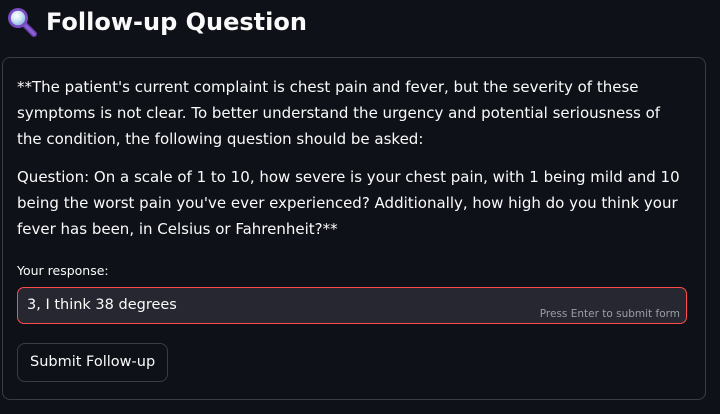 The height and width of the screenshot is (414, 720). I want to click on input-hint: Press Enter to submit form, so click(609, 314).